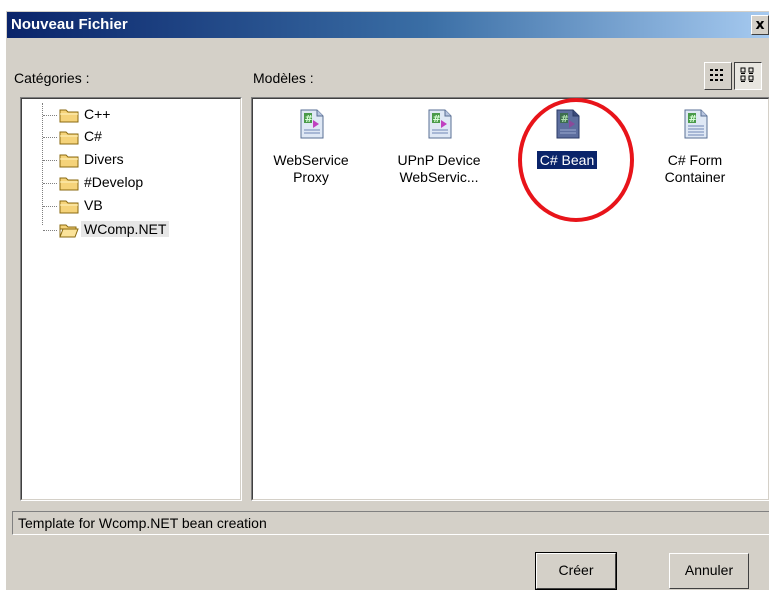 This screenshot has width=769, height=590. Describe the element at coordinates (576, 571) in the screenshot. I see `create-button: Créer` at that location.